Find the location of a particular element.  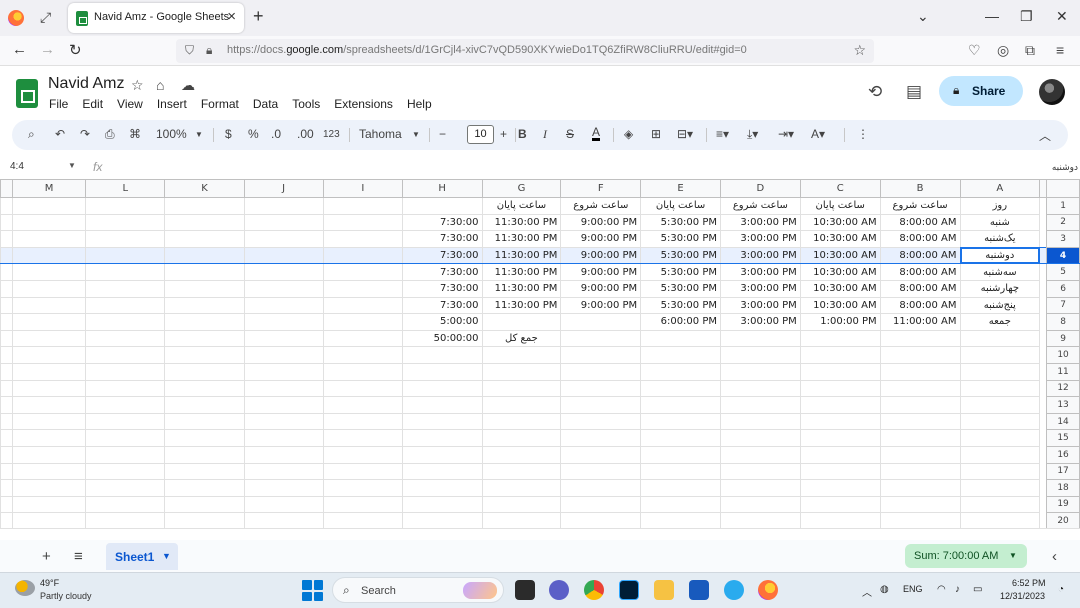

cell-A15 is located at coordinates (1000, 438).